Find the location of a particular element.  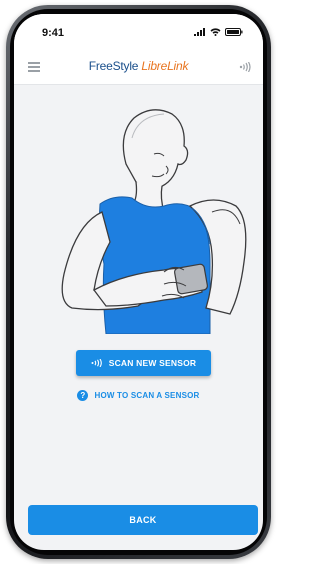

status-bar: 9:41 is located at coordinates (138, 32).